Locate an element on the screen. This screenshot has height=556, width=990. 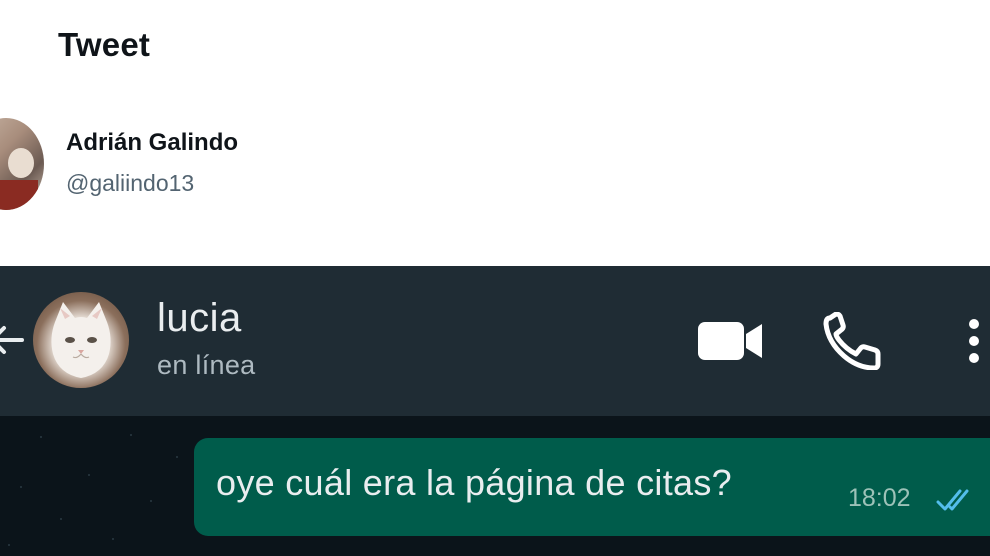
author-avatar is located at coordinates (22, 164).